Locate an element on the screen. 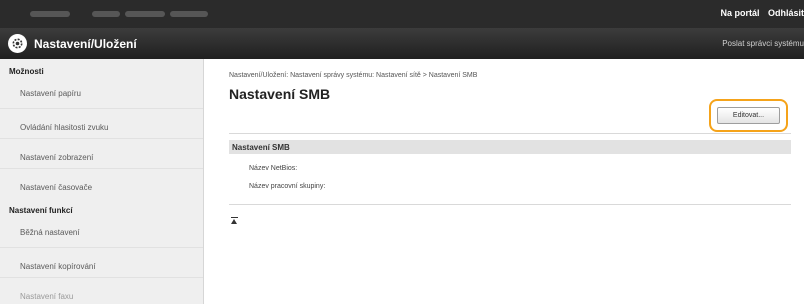  logout-link: Odhlásit is located at coordinates (786, 13).